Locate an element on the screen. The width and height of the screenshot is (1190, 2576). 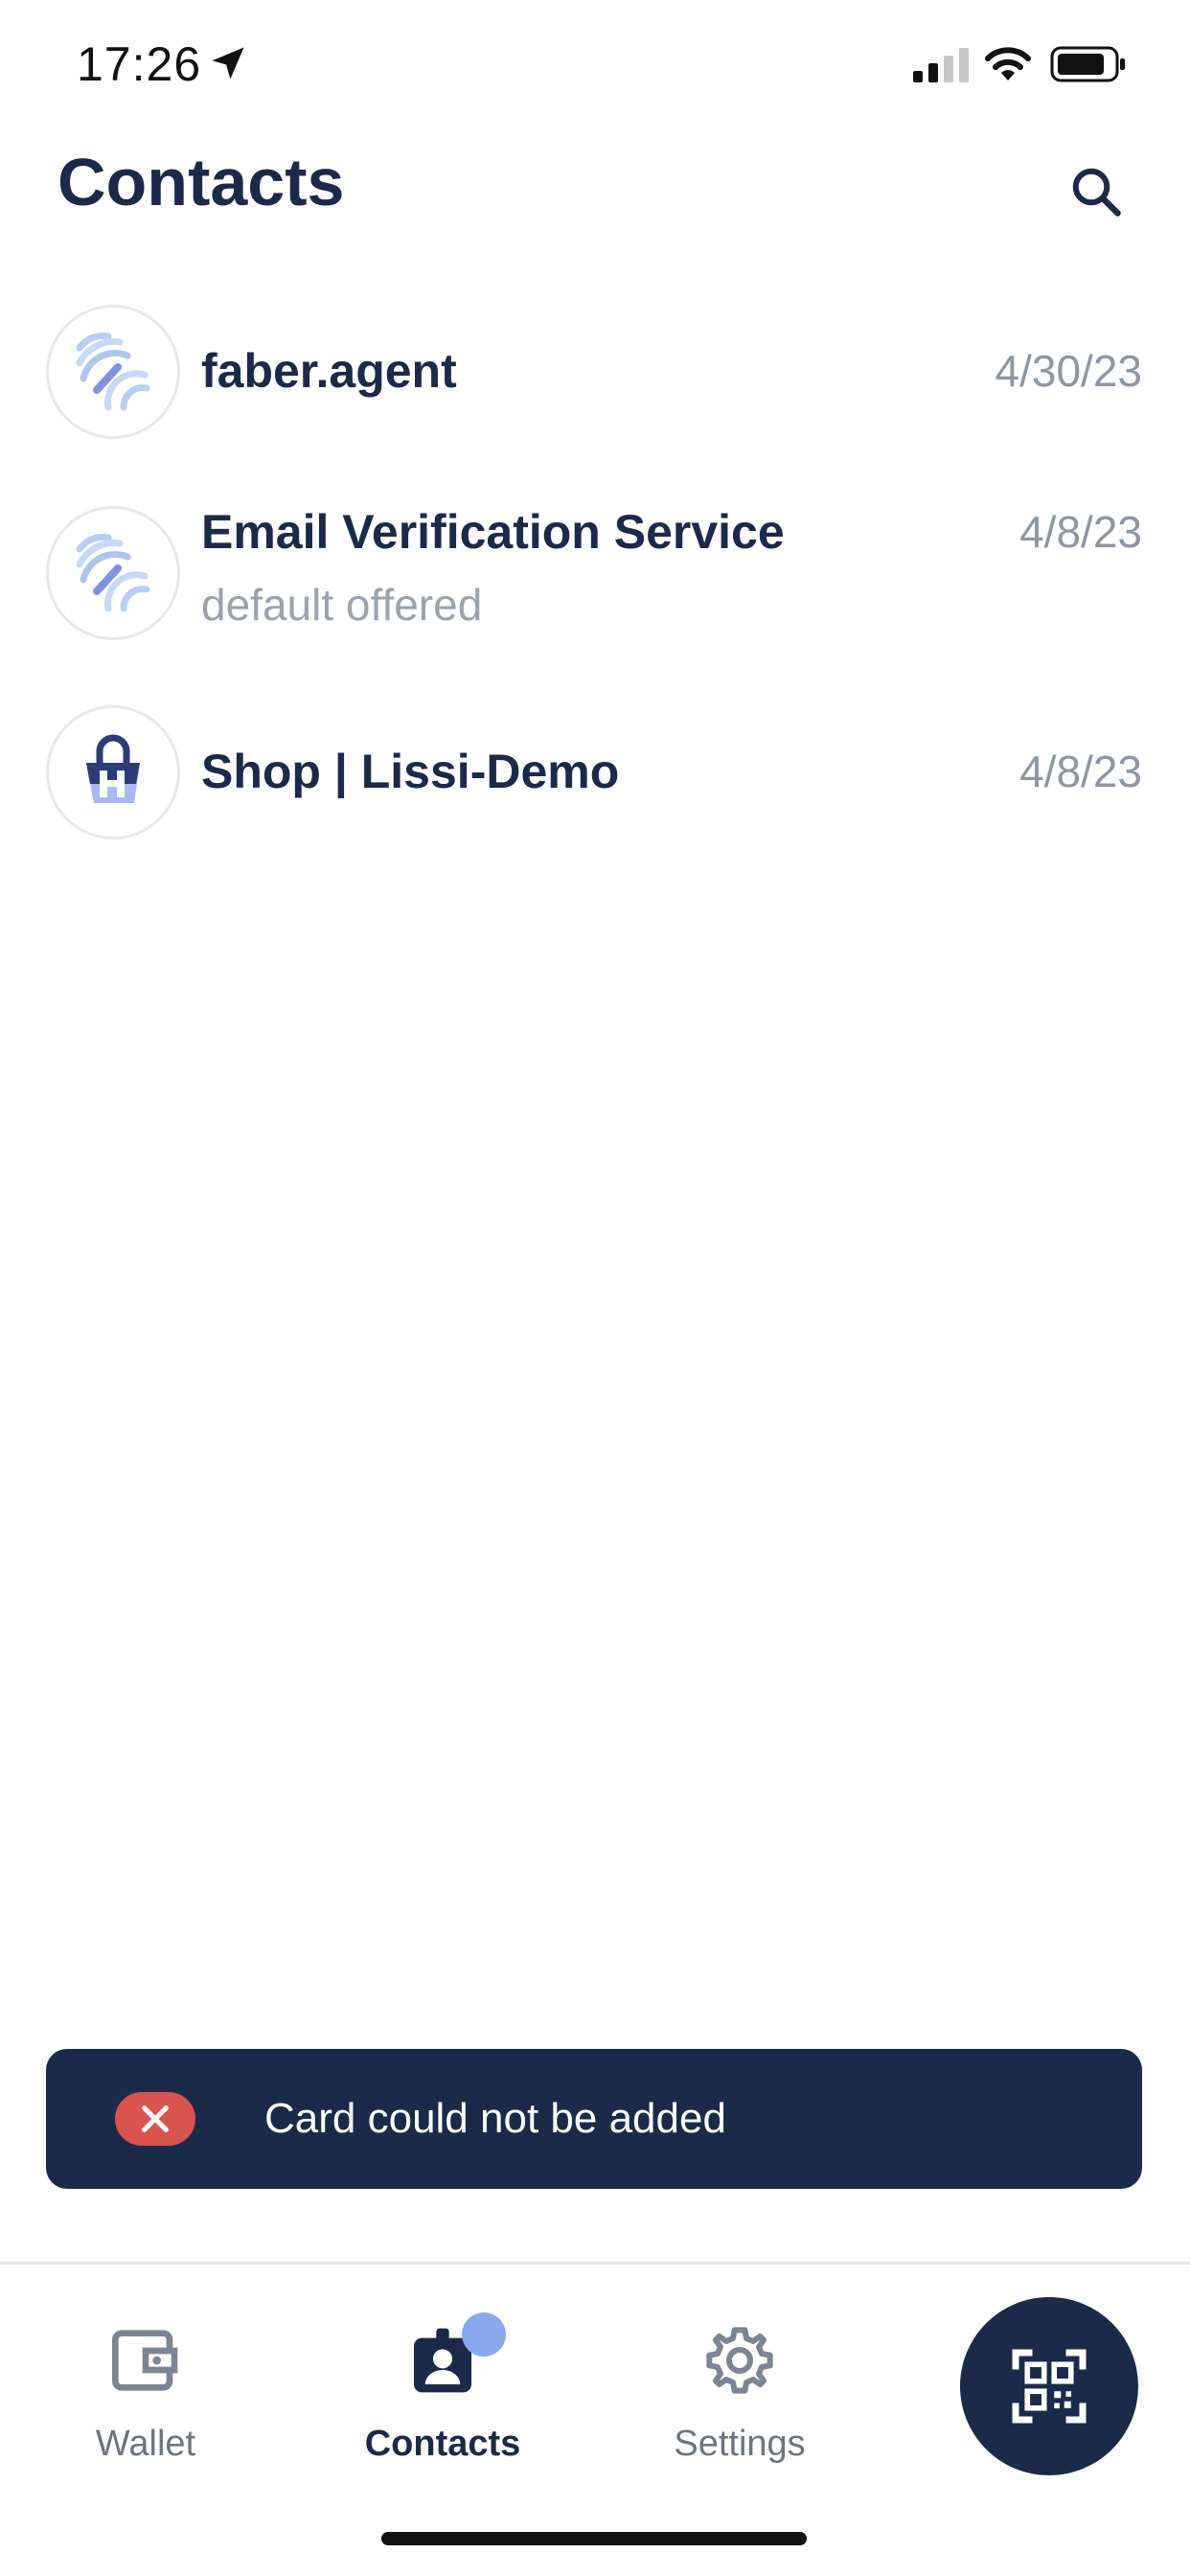
contact-subtitle: default offered is located at coordinates (342, 605).